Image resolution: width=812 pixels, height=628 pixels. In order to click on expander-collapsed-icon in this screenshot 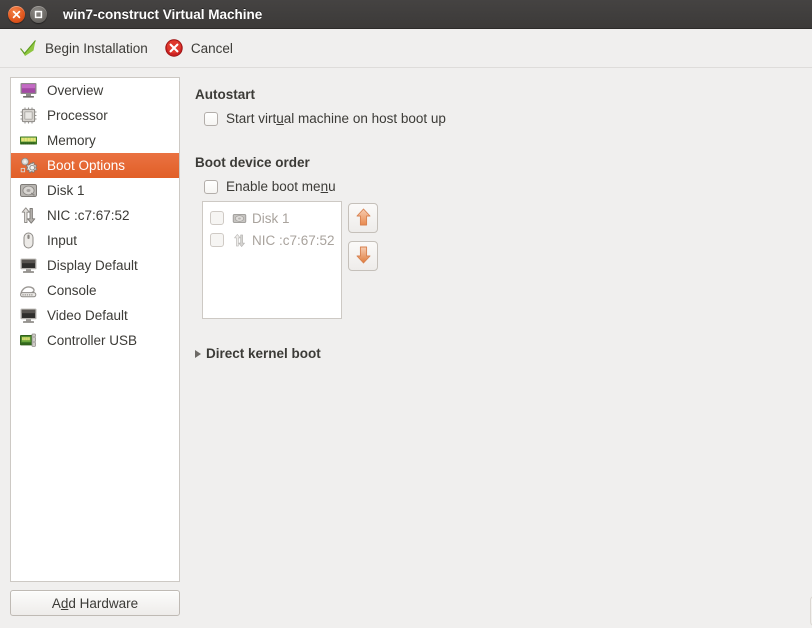, I will do `click(198, 353)`.